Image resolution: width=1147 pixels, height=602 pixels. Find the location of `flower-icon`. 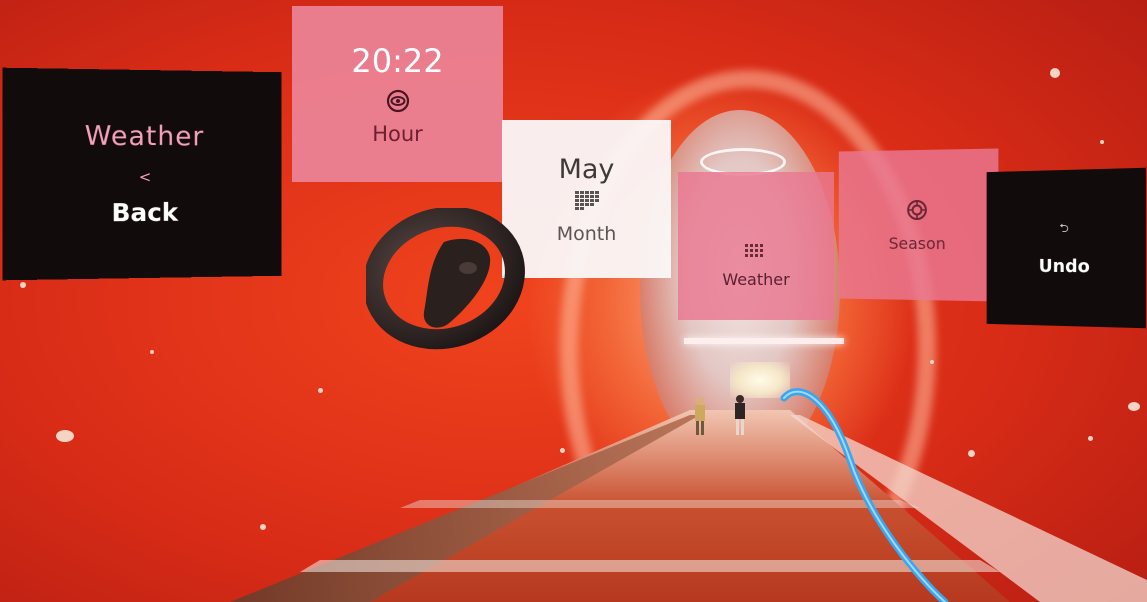

flower-icon is located at coordinates (917, 211).